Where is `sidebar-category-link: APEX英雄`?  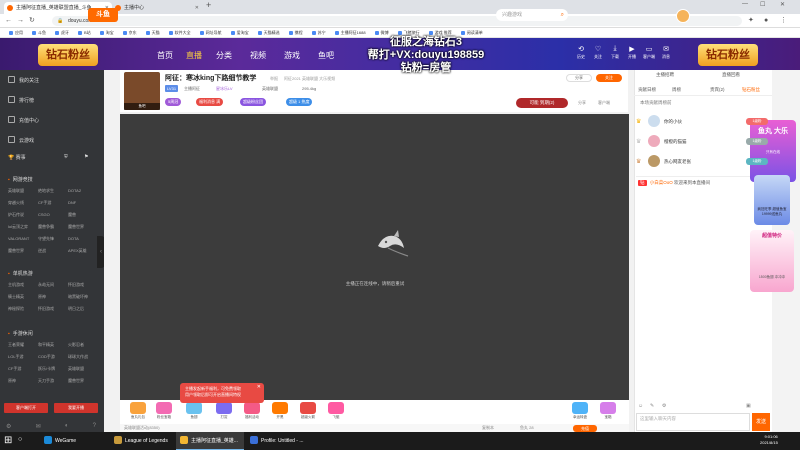
sidebar-category-link: APEX英雄 is located at coordinates (83, 251).